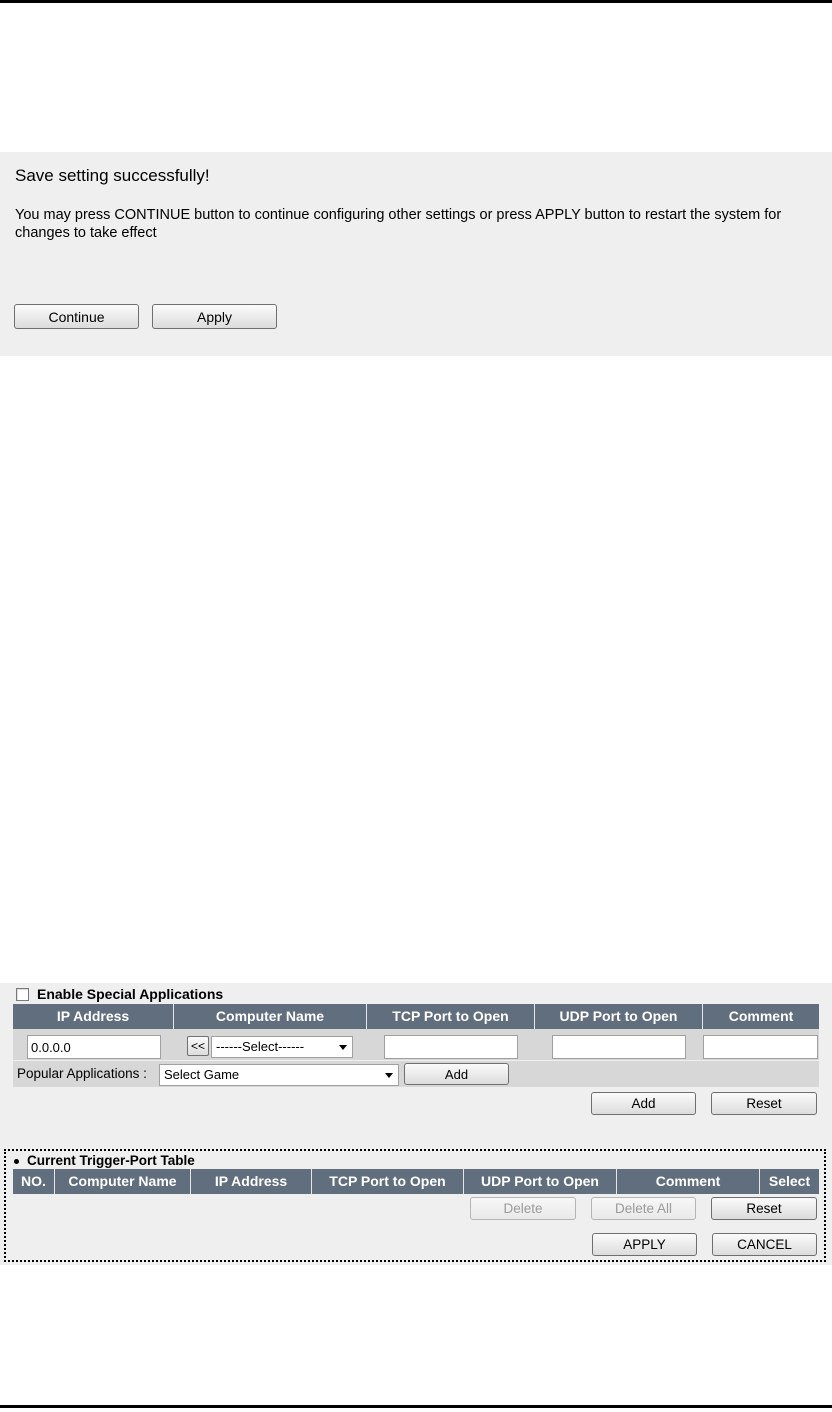  I want to click on continue-button: Continue, so click(76, 316).